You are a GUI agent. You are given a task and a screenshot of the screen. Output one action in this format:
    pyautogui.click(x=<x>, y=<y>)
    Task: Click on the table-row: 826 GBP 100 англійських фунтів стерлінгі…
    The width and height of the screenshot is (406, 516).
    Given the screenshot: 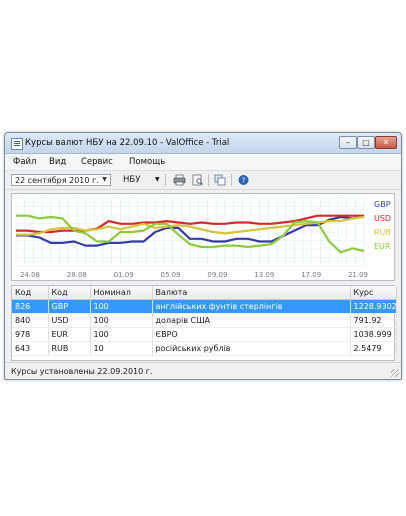 What is the action you would take?
    pyautogui.click(x=204, y=306)
    